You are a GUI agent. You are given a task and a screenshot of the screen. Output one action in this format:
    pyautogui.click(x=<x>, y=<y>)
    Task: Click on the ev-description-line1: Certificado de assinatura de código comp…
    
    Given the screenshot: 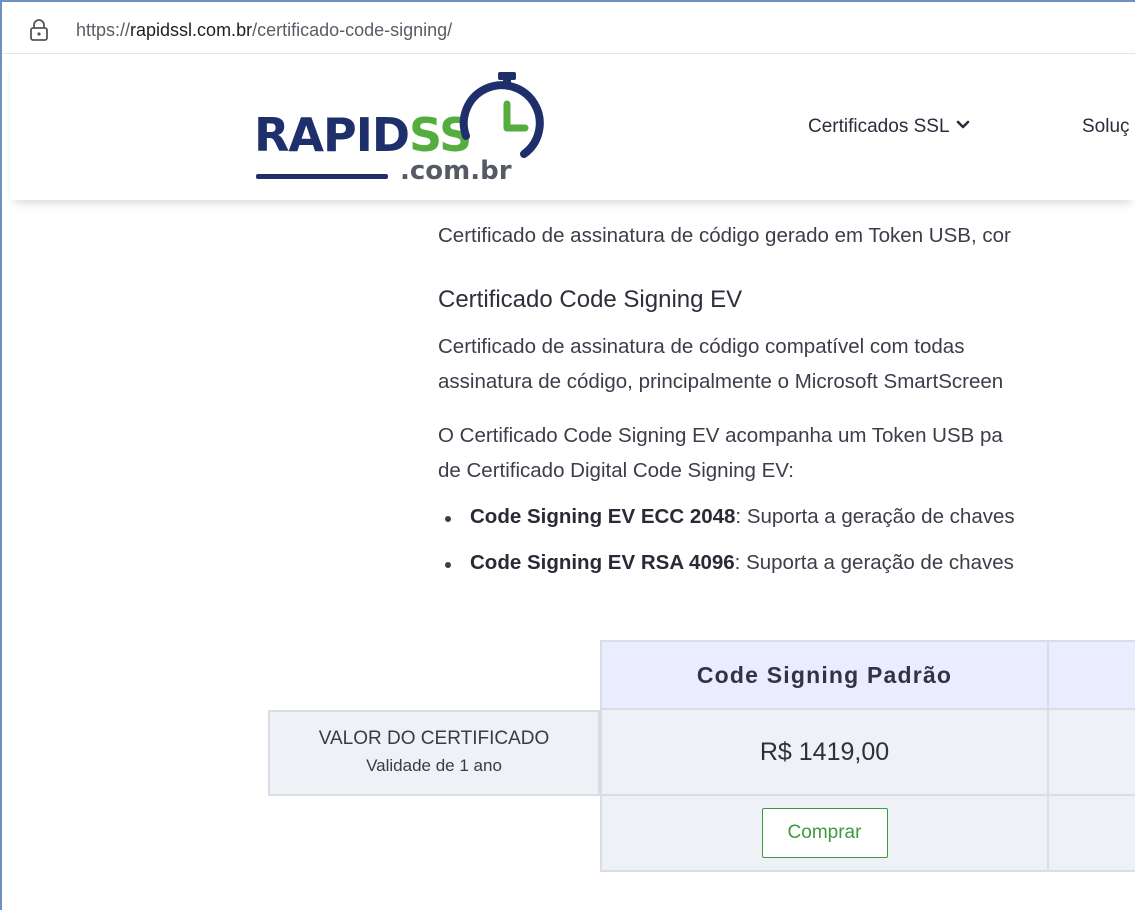 What is the action you would take?
    pyautogui.click(x=701, y=346)
    